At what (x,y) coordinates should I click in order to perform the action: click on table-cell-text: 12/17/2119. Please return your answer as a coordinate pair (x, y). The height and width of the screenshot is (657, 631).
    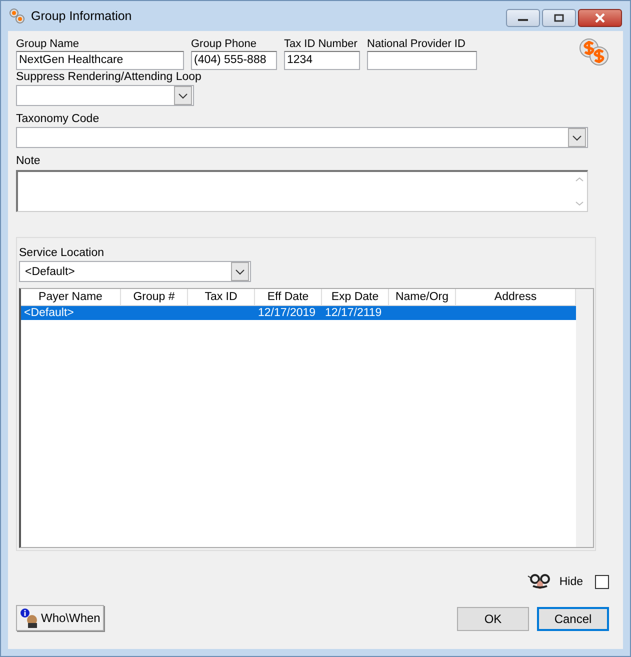
    Looking at the image, I should click on (353, 313).